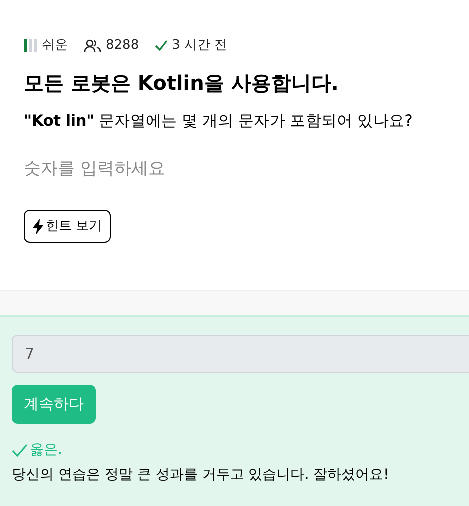 This screenshot has height=506, width=469. I want to click on people-icon, so click(93, 45).